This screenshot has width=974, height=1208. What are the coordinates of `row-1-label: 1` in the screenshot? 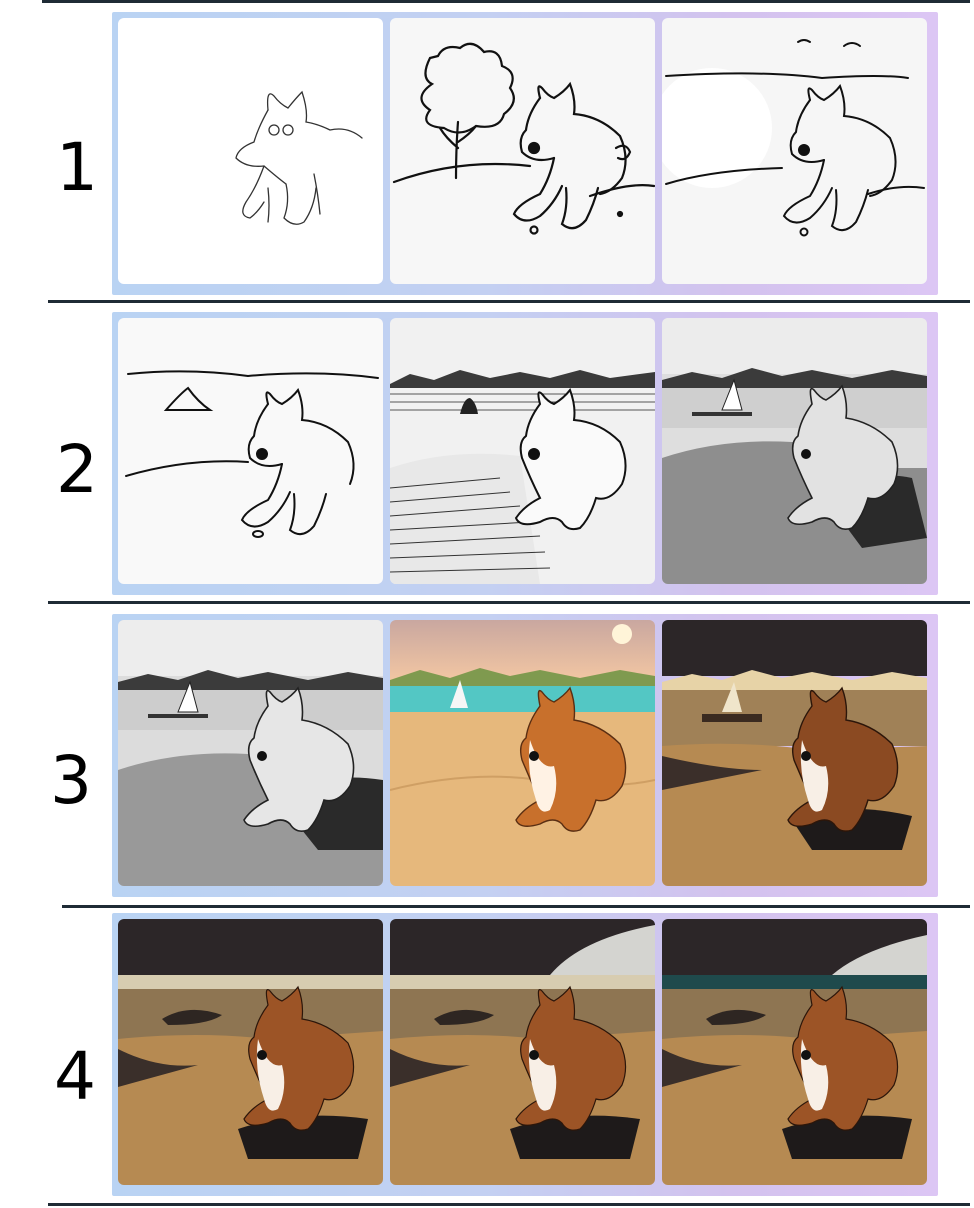 It's located at (77, 167).